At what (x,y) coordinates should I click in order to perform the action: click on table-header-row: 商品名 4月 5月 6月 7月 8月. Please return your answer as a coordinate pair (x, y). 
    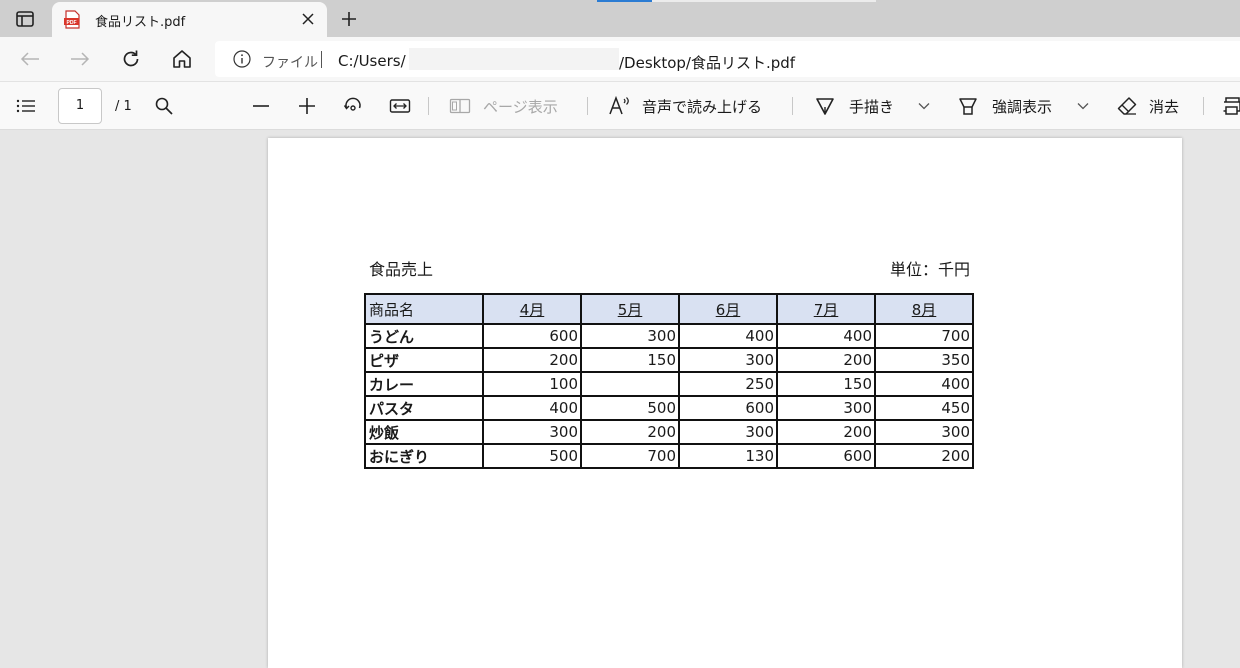
    Looking at the image, I should click on (669, 309).